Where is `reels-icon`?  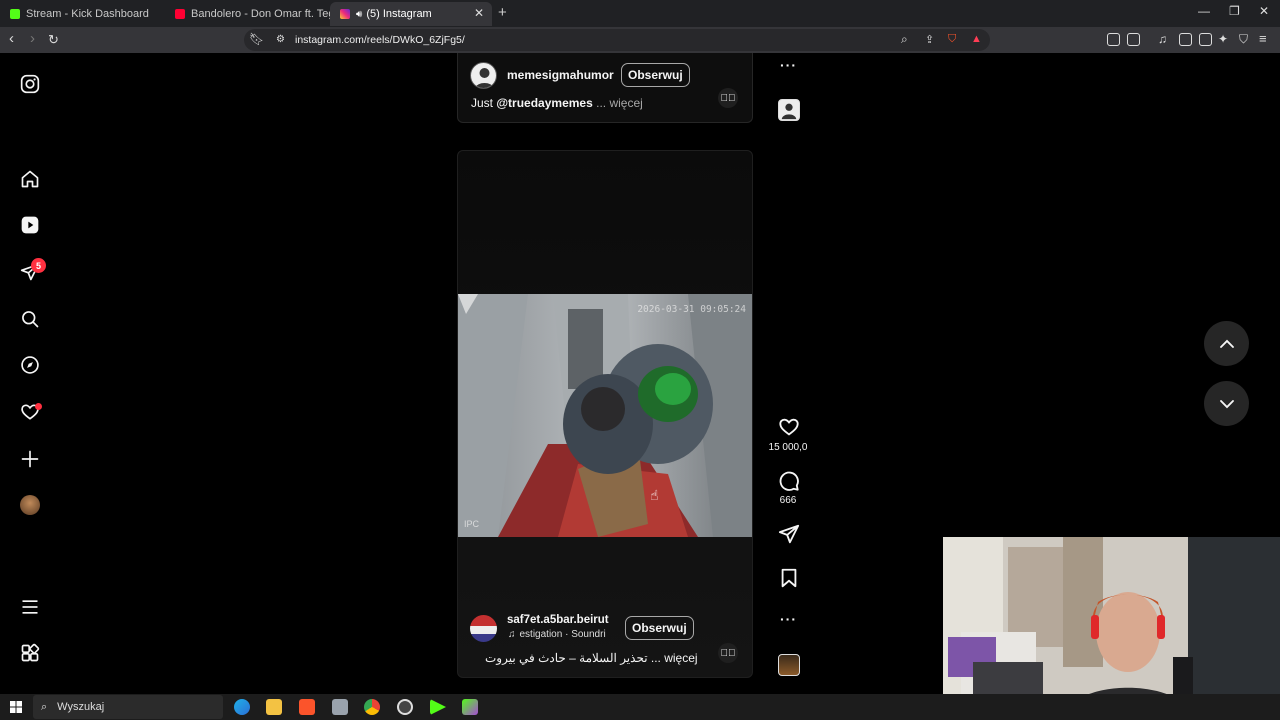 reels-icon is located at coordinates (30, 225).